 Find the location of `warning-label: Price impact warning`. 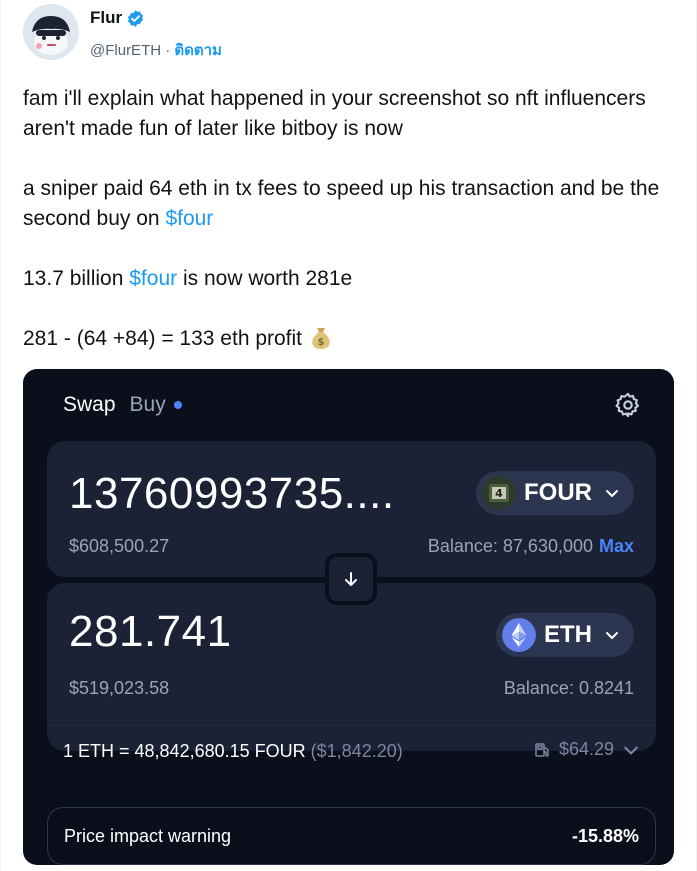

warning-label: Price impact warning is located at coordinates (148, 836).